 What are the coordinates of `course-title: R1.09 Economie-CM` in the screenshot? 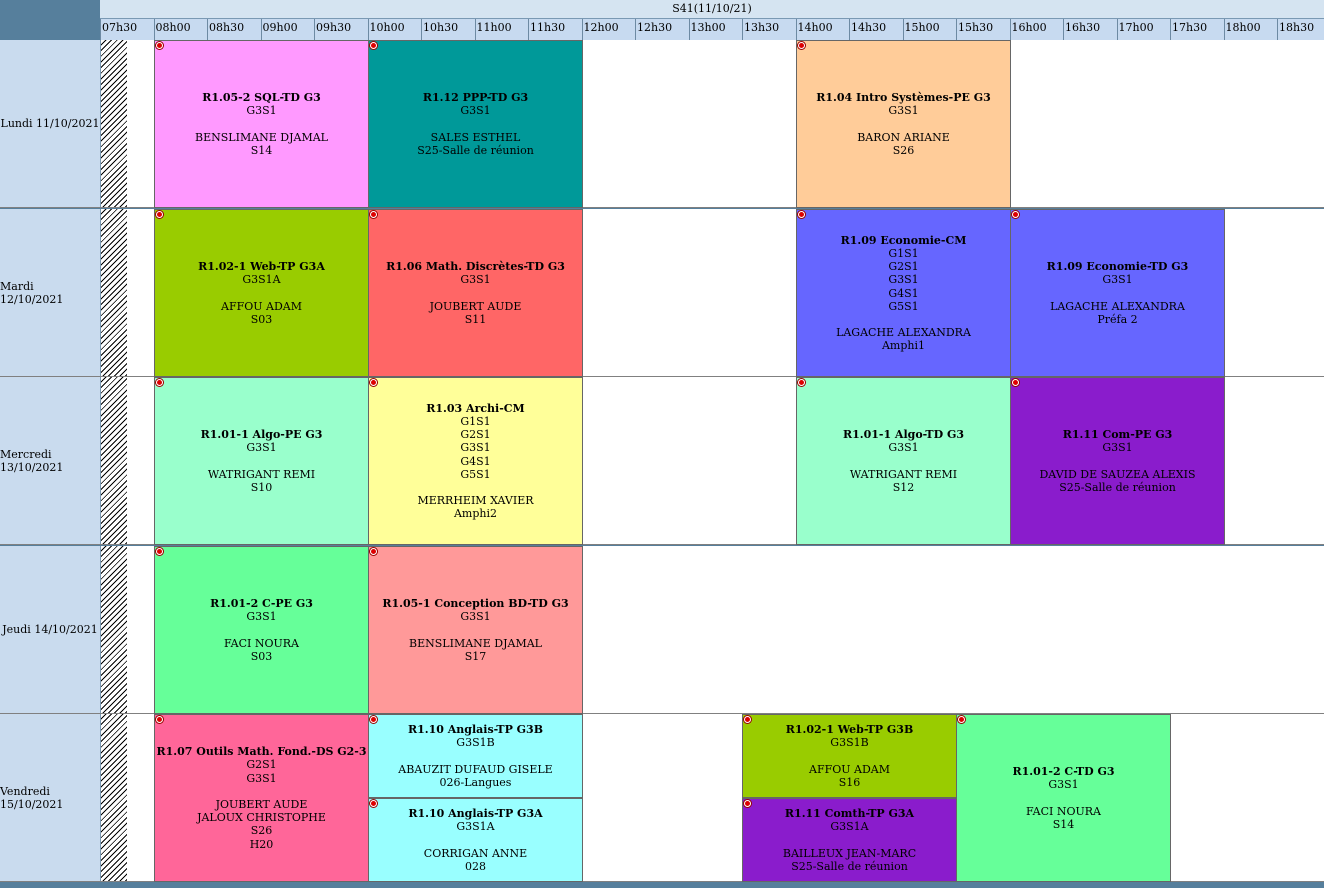 It's located at (903, 240).